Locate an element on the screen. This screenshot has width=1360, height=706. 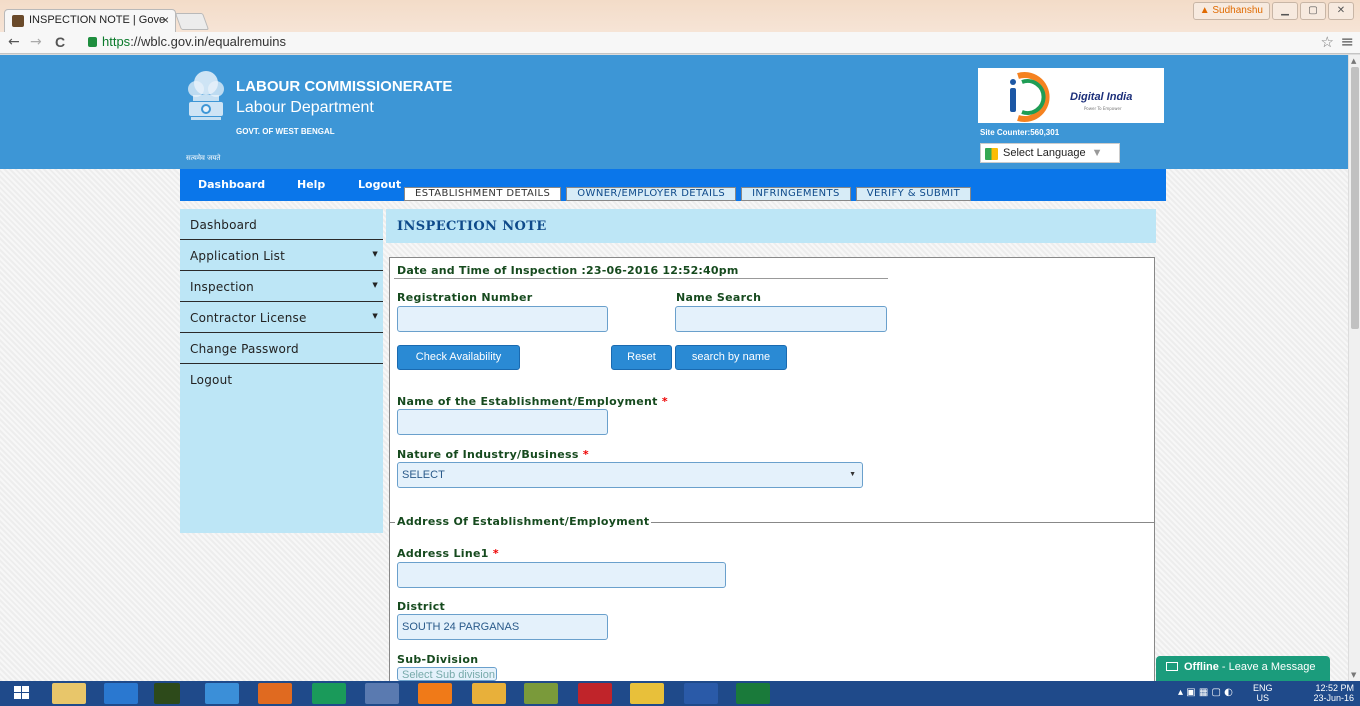
scroll-down-icon: ▼ is located at coordinates (1353, 675).